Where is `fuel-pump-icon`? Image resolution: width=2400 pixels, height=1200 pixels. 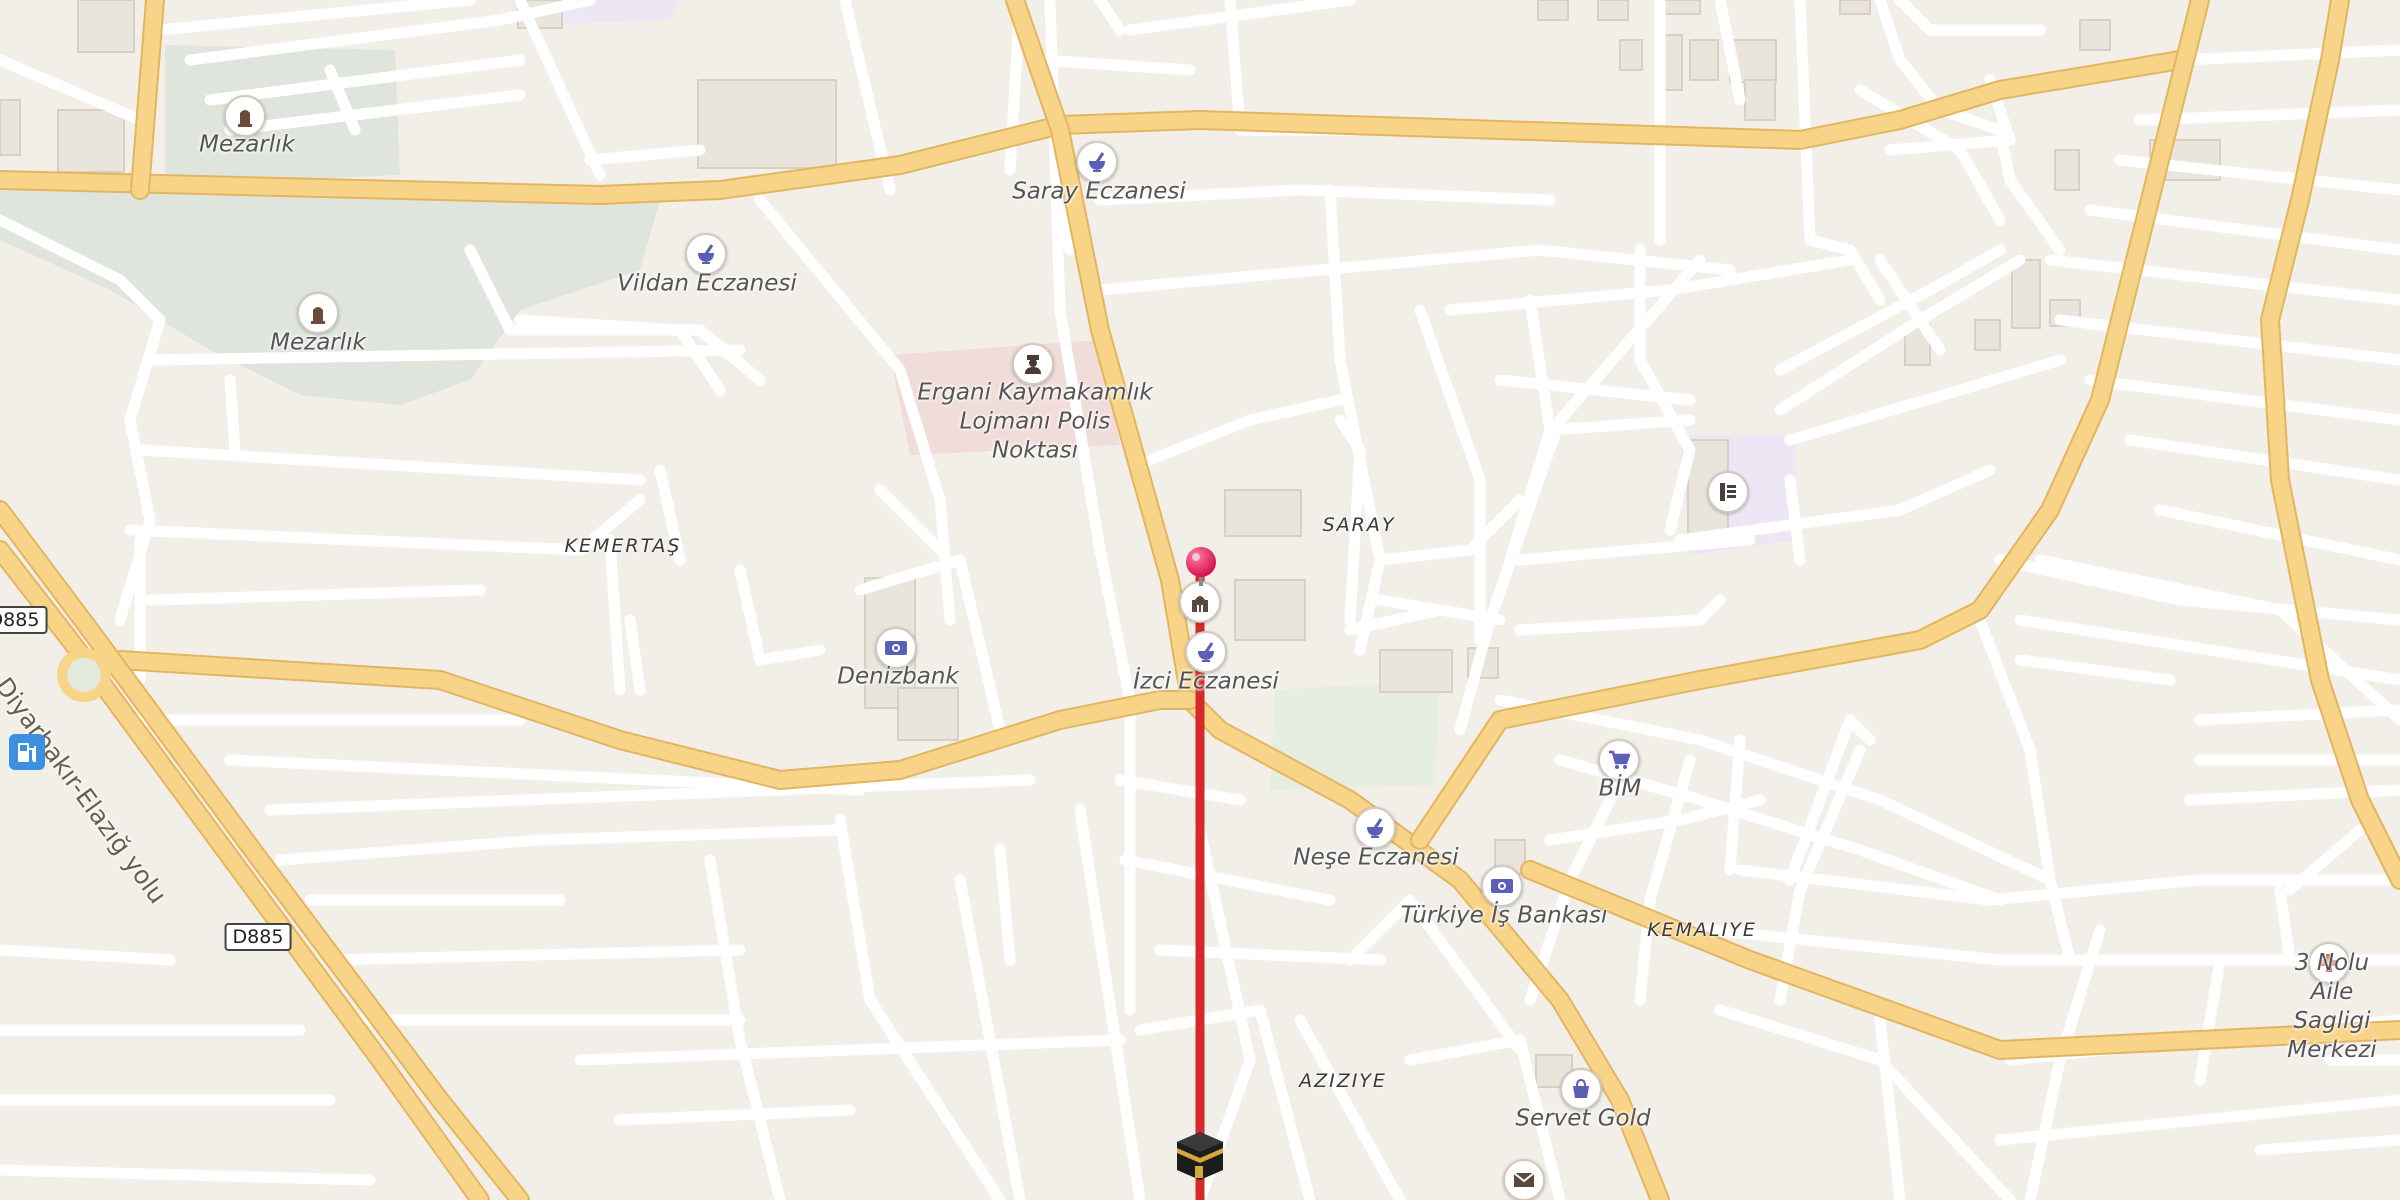
fuel-pump-icon is located at coordinates (27, 752).